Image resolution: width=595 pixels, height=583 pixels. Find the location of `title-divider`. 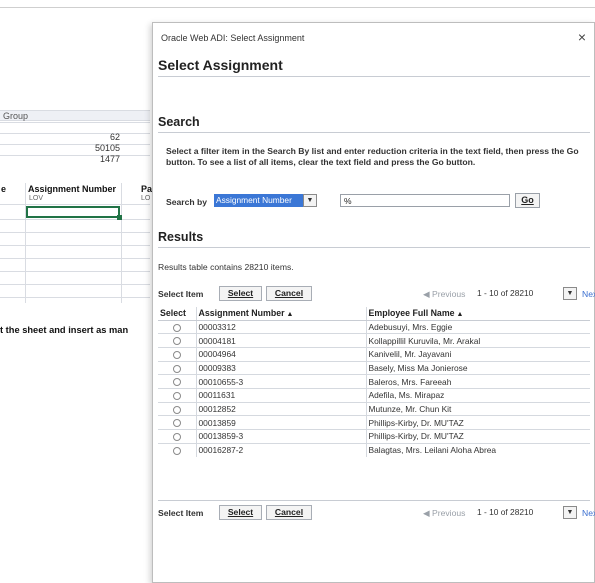

title-divider is located at coordinates (374, 76).